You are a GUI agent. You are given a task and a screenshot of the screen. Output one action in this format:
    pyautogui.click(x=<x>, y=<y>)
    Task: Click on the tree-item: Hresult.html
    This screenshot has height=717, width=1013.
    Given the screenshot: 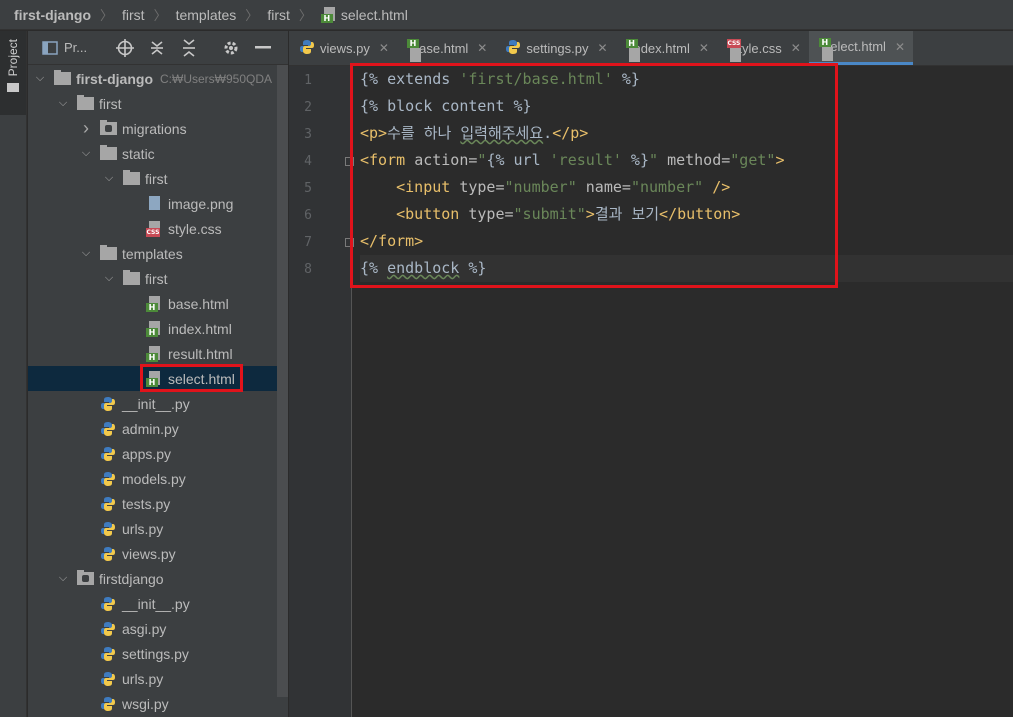 What is the action you would take?
    pyautogui.click(x=158, y=353)
    